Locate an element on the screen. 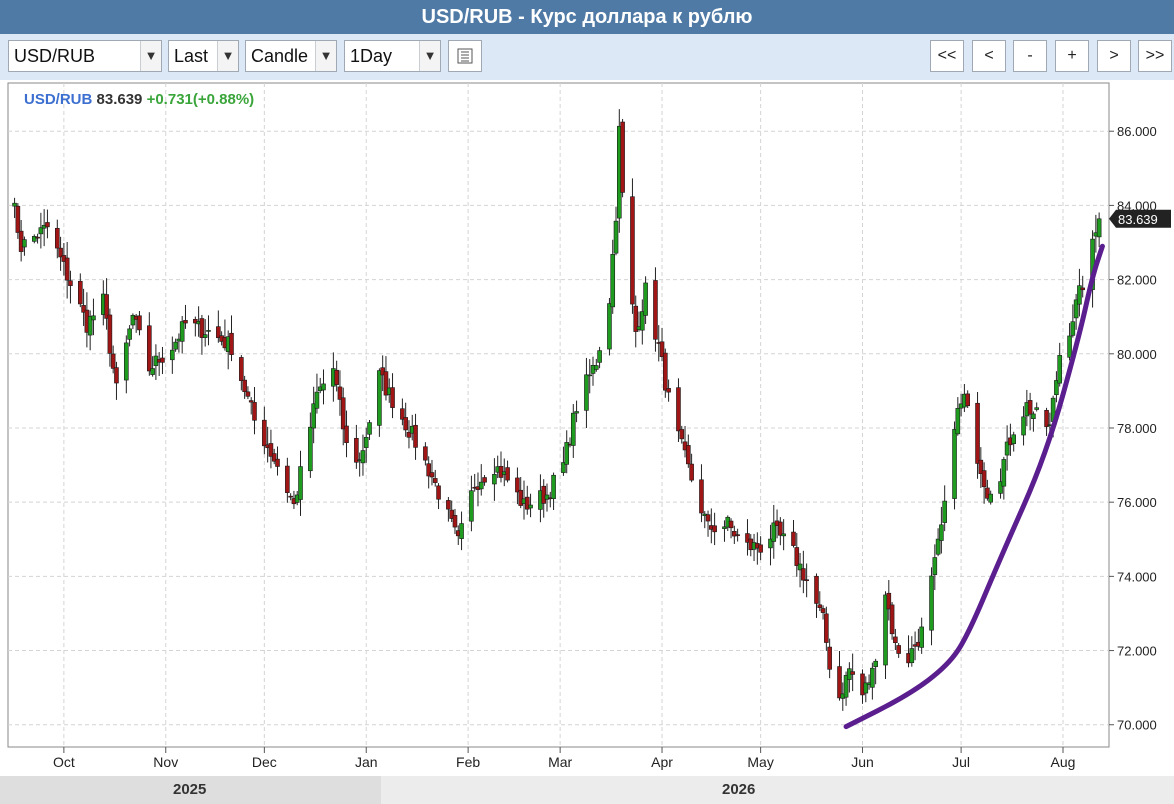  y-tick-label: 74.000 is located at coordinates (1137, 576).